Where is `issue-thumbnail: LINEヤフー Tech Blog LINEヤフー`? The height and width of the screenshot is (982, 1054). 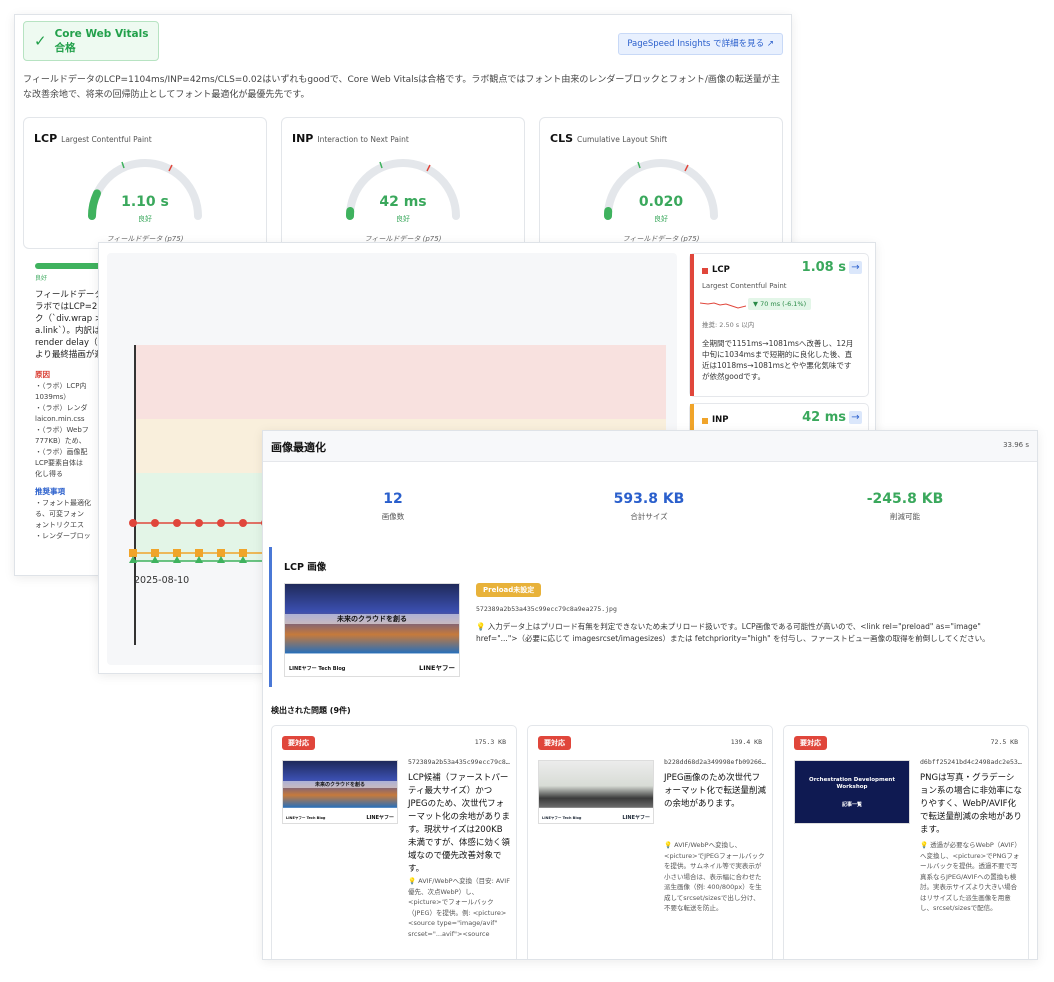 issue-thumbnail: LINEヤフー Tech Blog LINEヤフー is located at coordinates (596, 792).